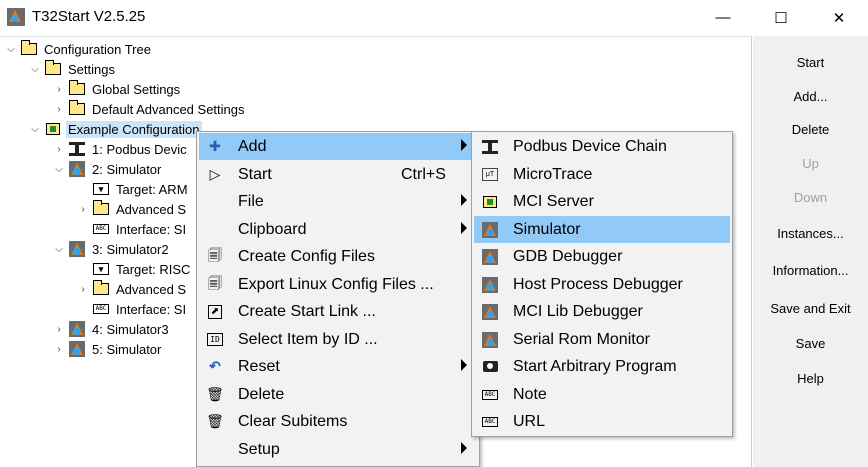 Image resolution: width=868 pixels, height=467 pixels. I want to click on clear-icon: 🗑, so click(215, 421).